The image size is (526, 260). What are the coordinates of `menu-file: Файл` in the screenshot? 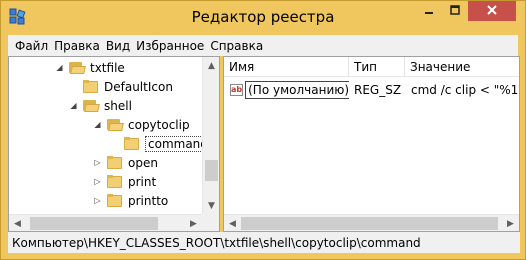 It's located at (31, 46).